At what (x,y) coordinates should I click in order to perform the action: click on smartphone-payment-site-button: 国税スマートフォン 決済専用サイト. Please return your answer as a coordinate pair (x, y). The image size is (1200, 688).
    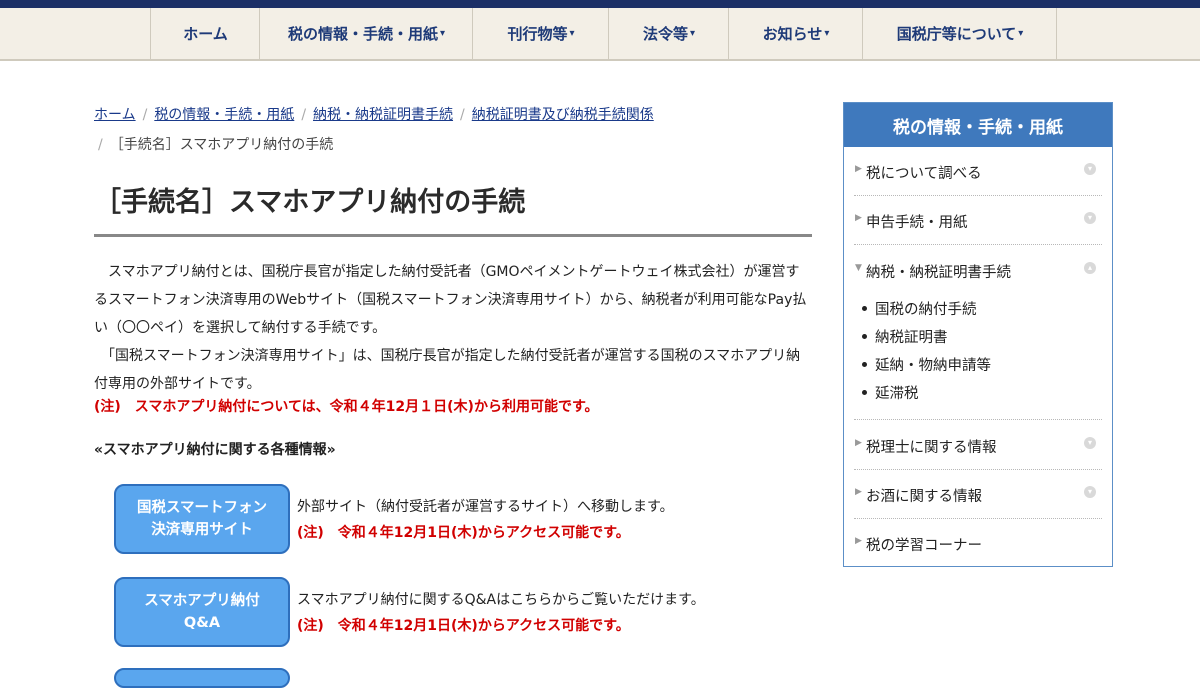
    Looking at the image, I should click on (202, 519).